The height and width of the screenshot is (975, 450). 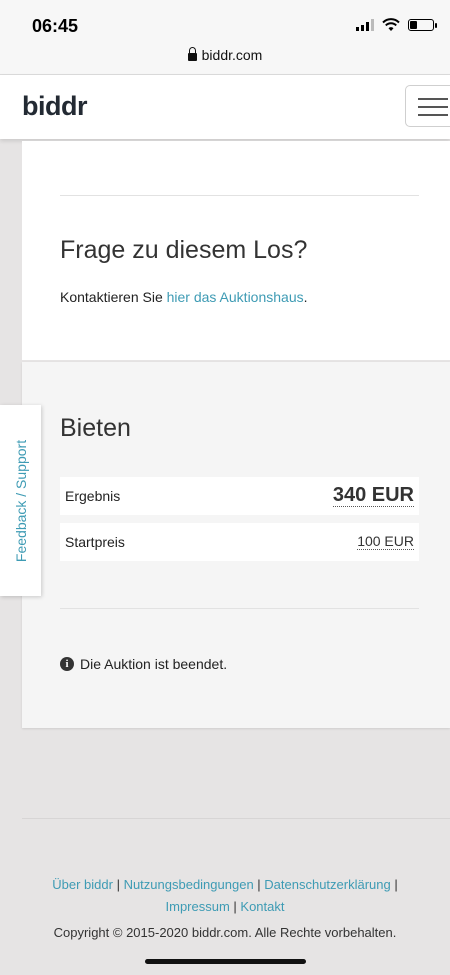 I want to click on lock-icon, so click(x=192, y=53).